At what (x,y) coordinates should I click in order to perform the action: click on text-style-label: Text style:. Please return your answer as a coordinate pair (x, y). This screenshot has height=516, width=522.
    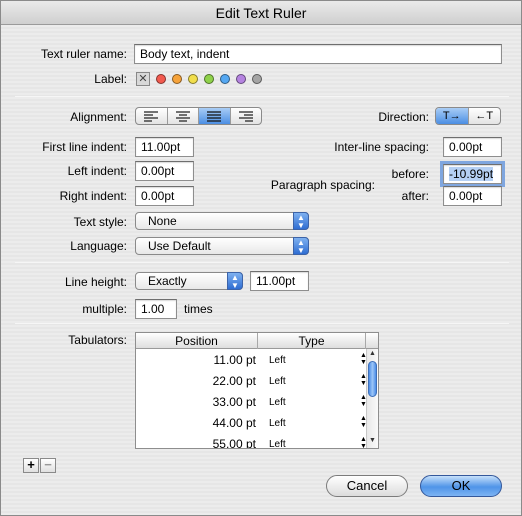
    Looking at the image, I should click on (100, 222).